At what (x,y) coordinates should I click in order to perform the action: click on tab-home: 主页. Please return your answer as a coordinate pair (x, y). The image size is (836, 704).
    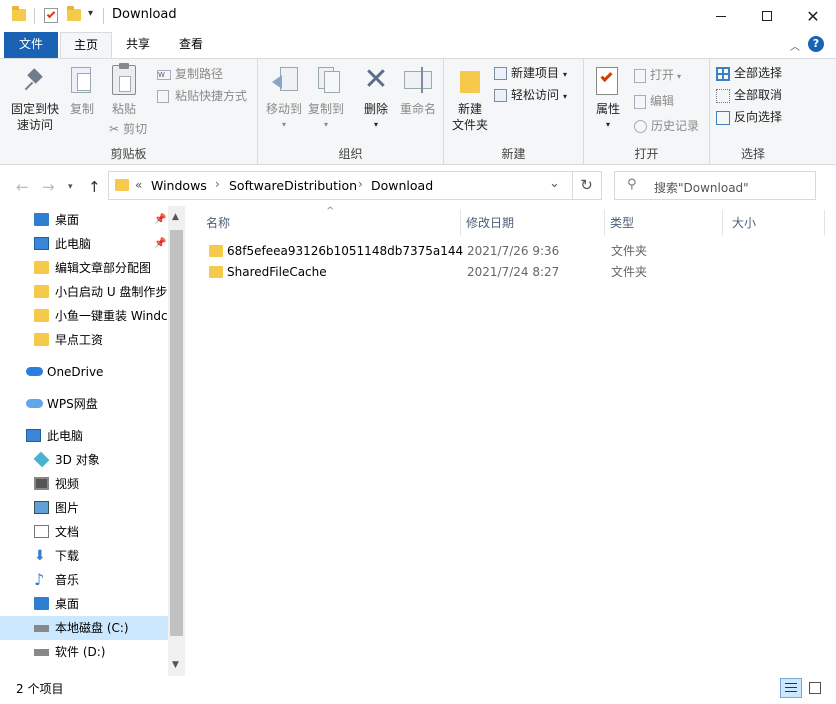
    Looking at the image, I should click on (86, 45).